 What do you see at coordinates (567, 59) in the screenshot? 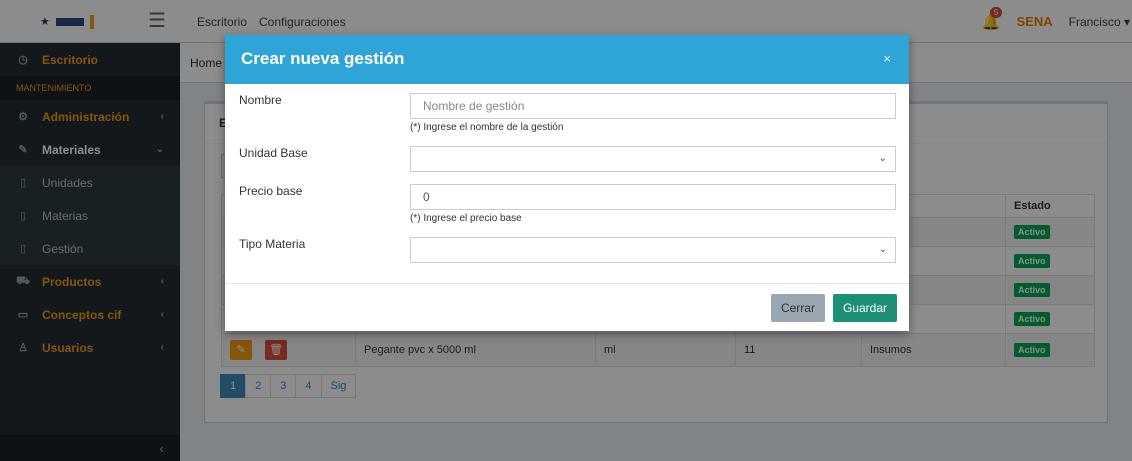
I see `modal-header: Crear nueva gestión ×` at bounding box center [567, 59].